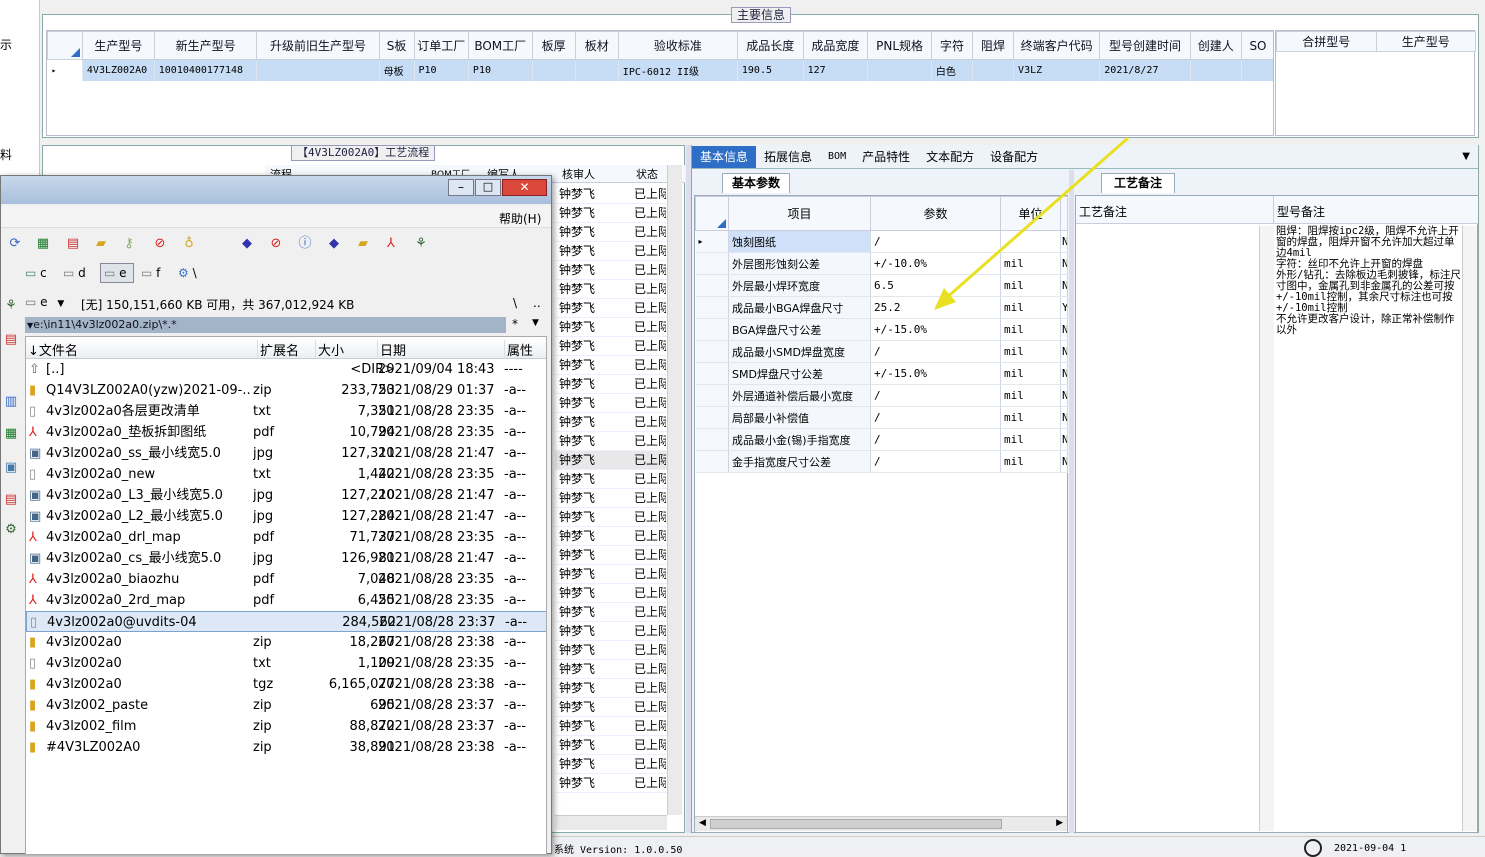 The image size is (1485, 857). Describe the element at coordinates (129, 244) in the screenshot. I see `key-icon: ⚷` at that location.